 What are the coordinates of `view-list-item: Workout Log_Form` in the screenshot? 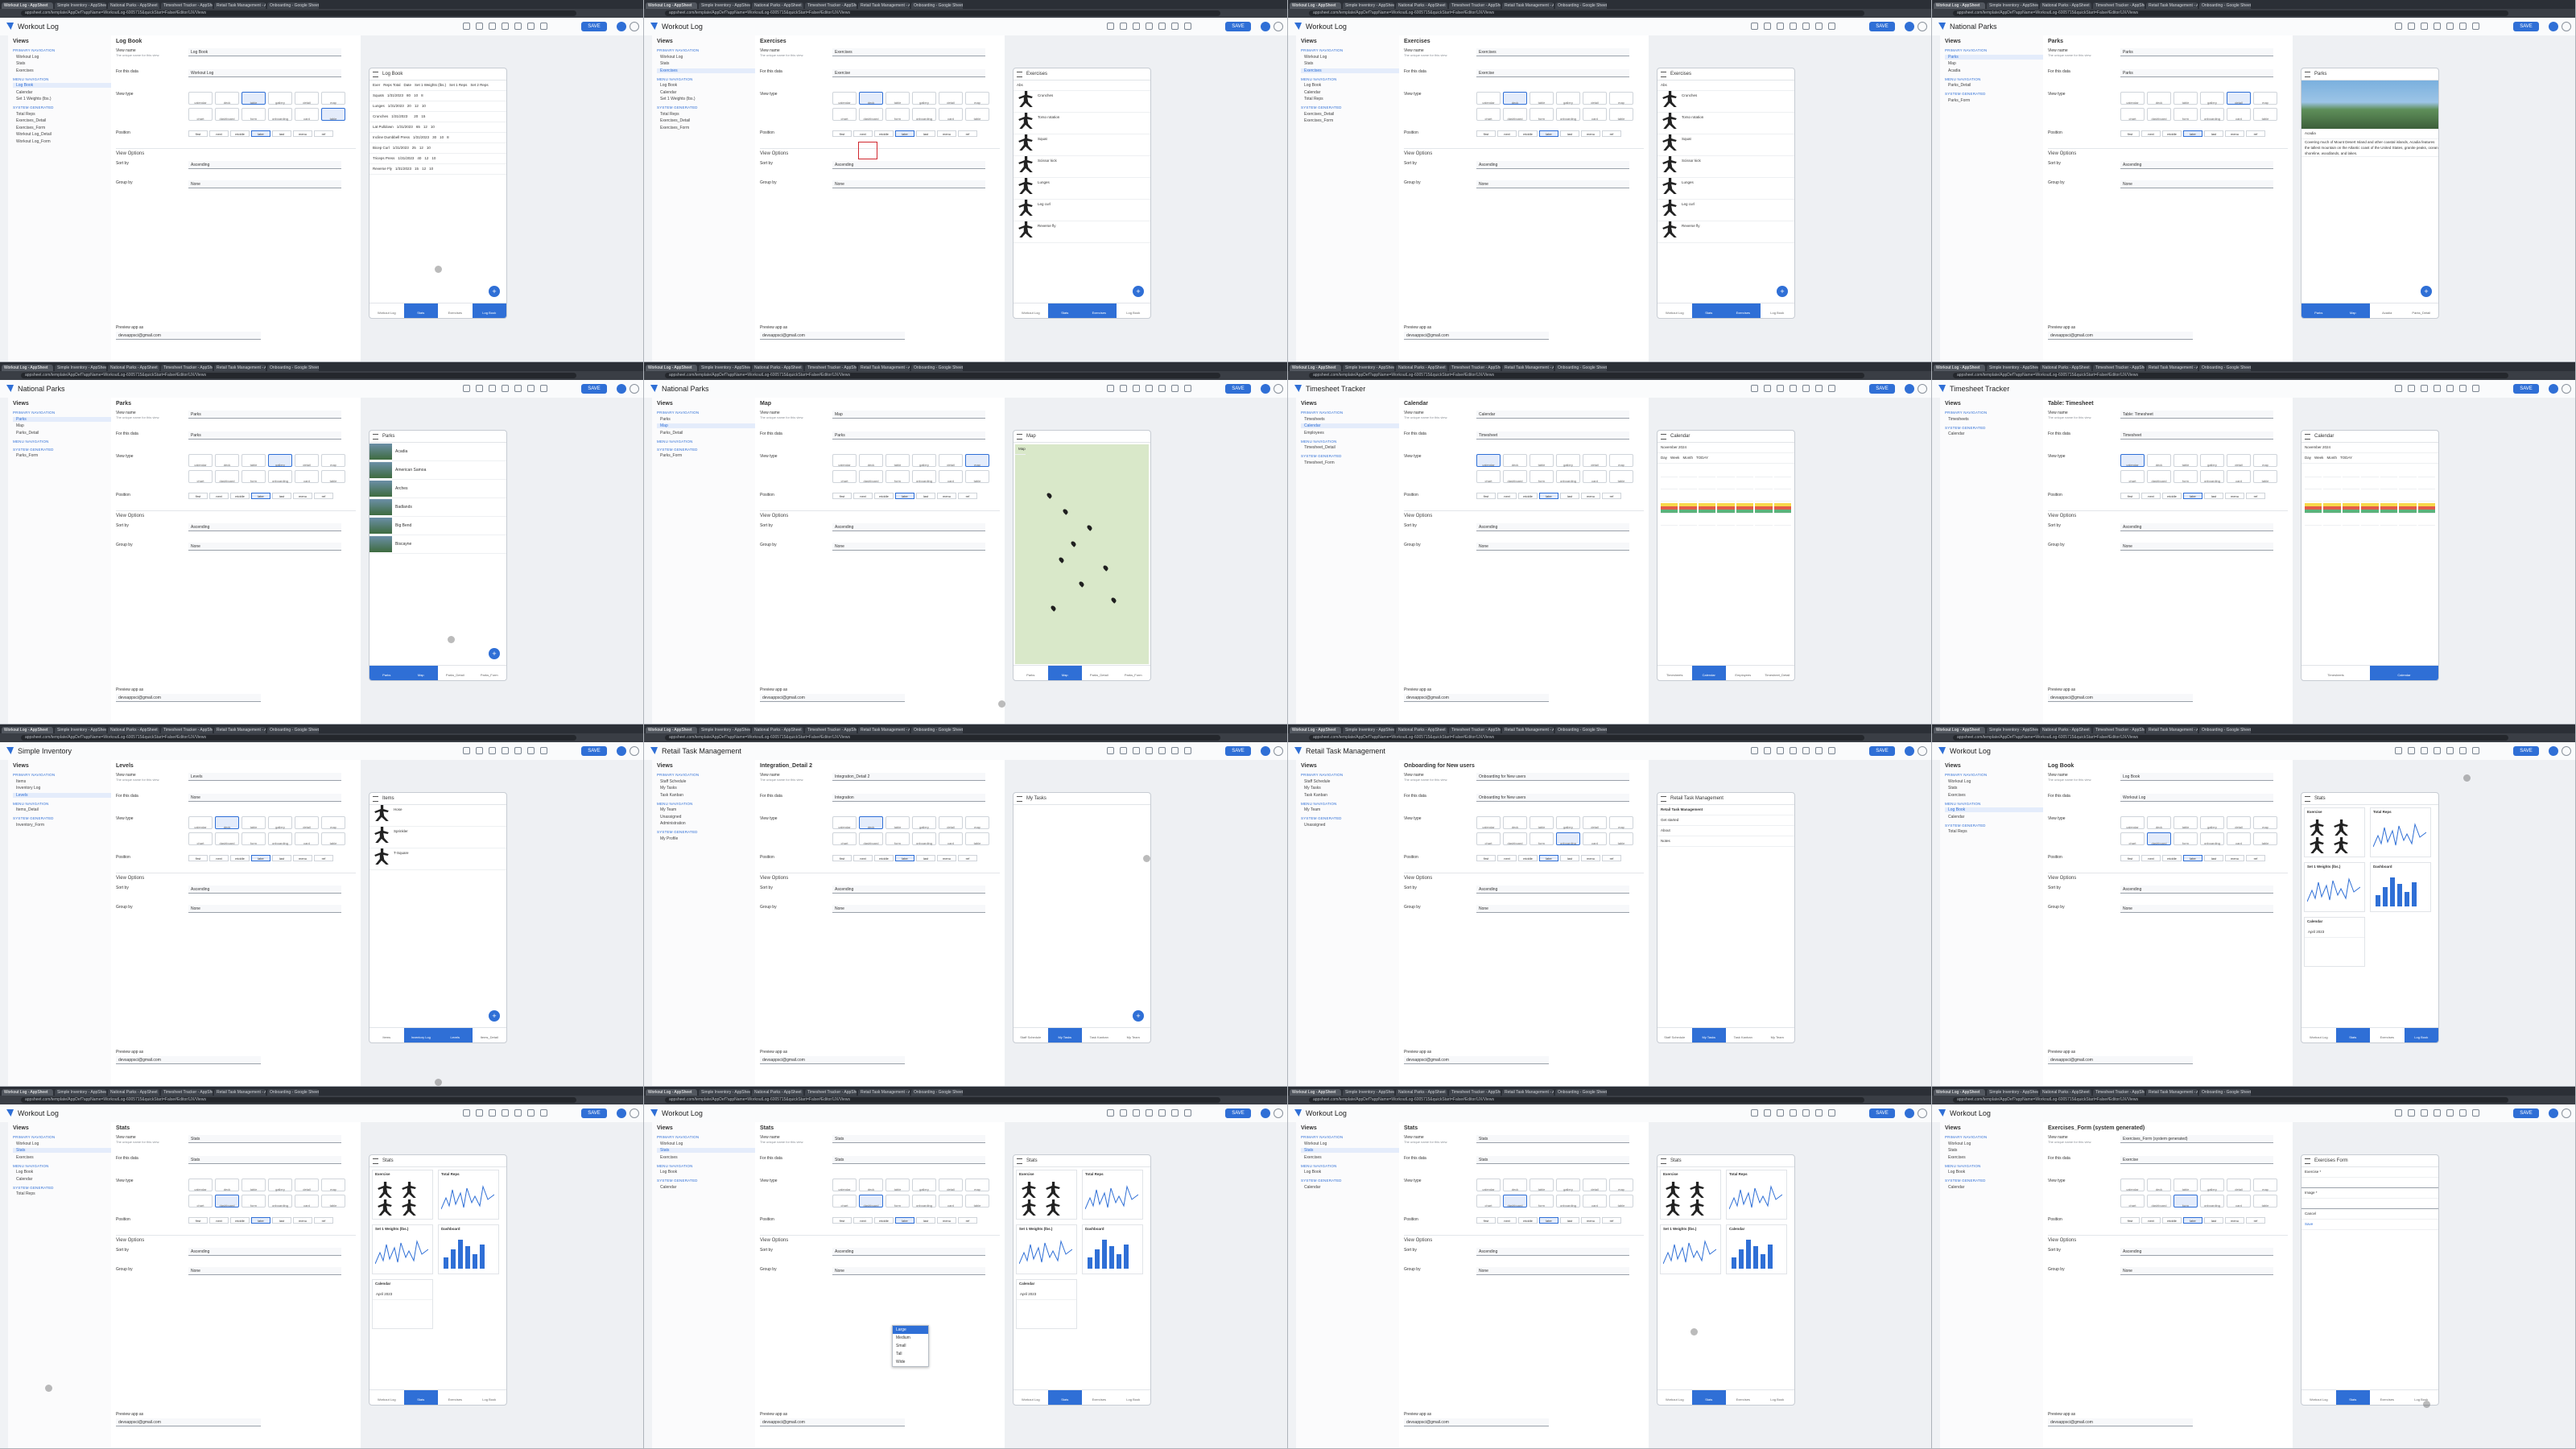 It's located at (63, 141).